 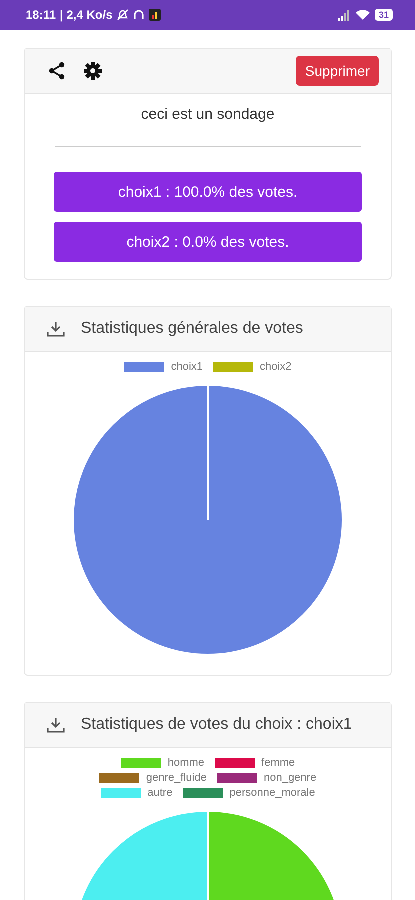 What do you see at coordinates (208, 115) in the screenshot?
I see `poll-question: ceci est un sondage` at bounding box center [208, 115].